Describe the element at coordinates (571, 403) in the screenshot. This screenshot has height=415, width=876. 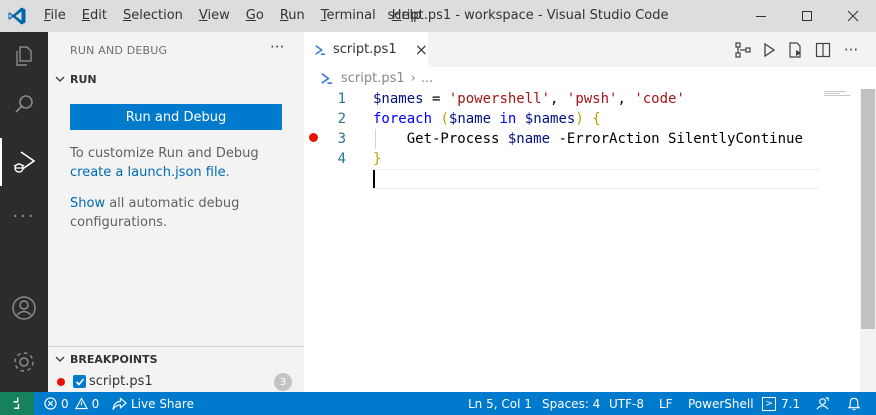
I see `indentation-setting: Spaces: 4` at that location.